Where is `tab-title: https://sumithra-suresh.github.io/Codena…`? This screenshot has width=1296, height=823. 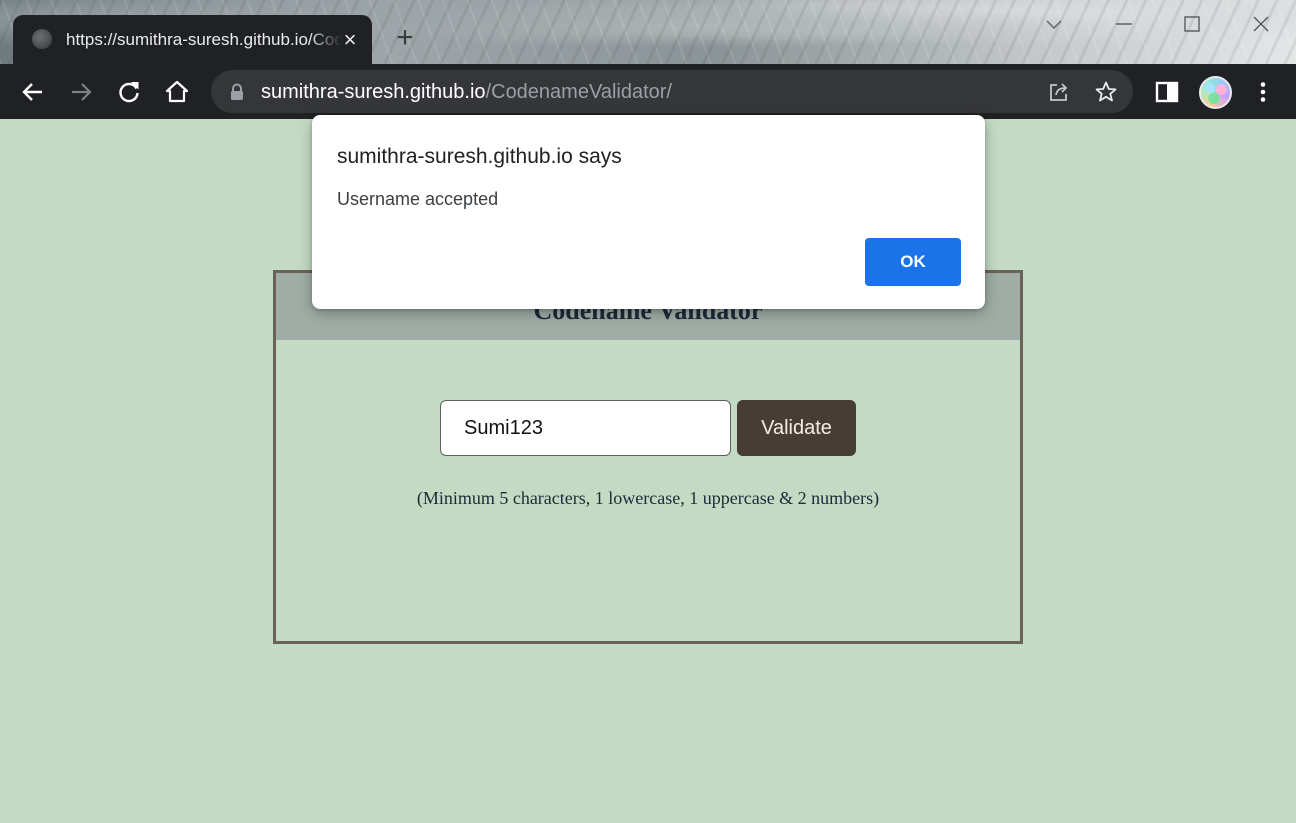
tab-title: https://sumithra-suresh.github.io/Codena… is located at coordinates (204, 39).